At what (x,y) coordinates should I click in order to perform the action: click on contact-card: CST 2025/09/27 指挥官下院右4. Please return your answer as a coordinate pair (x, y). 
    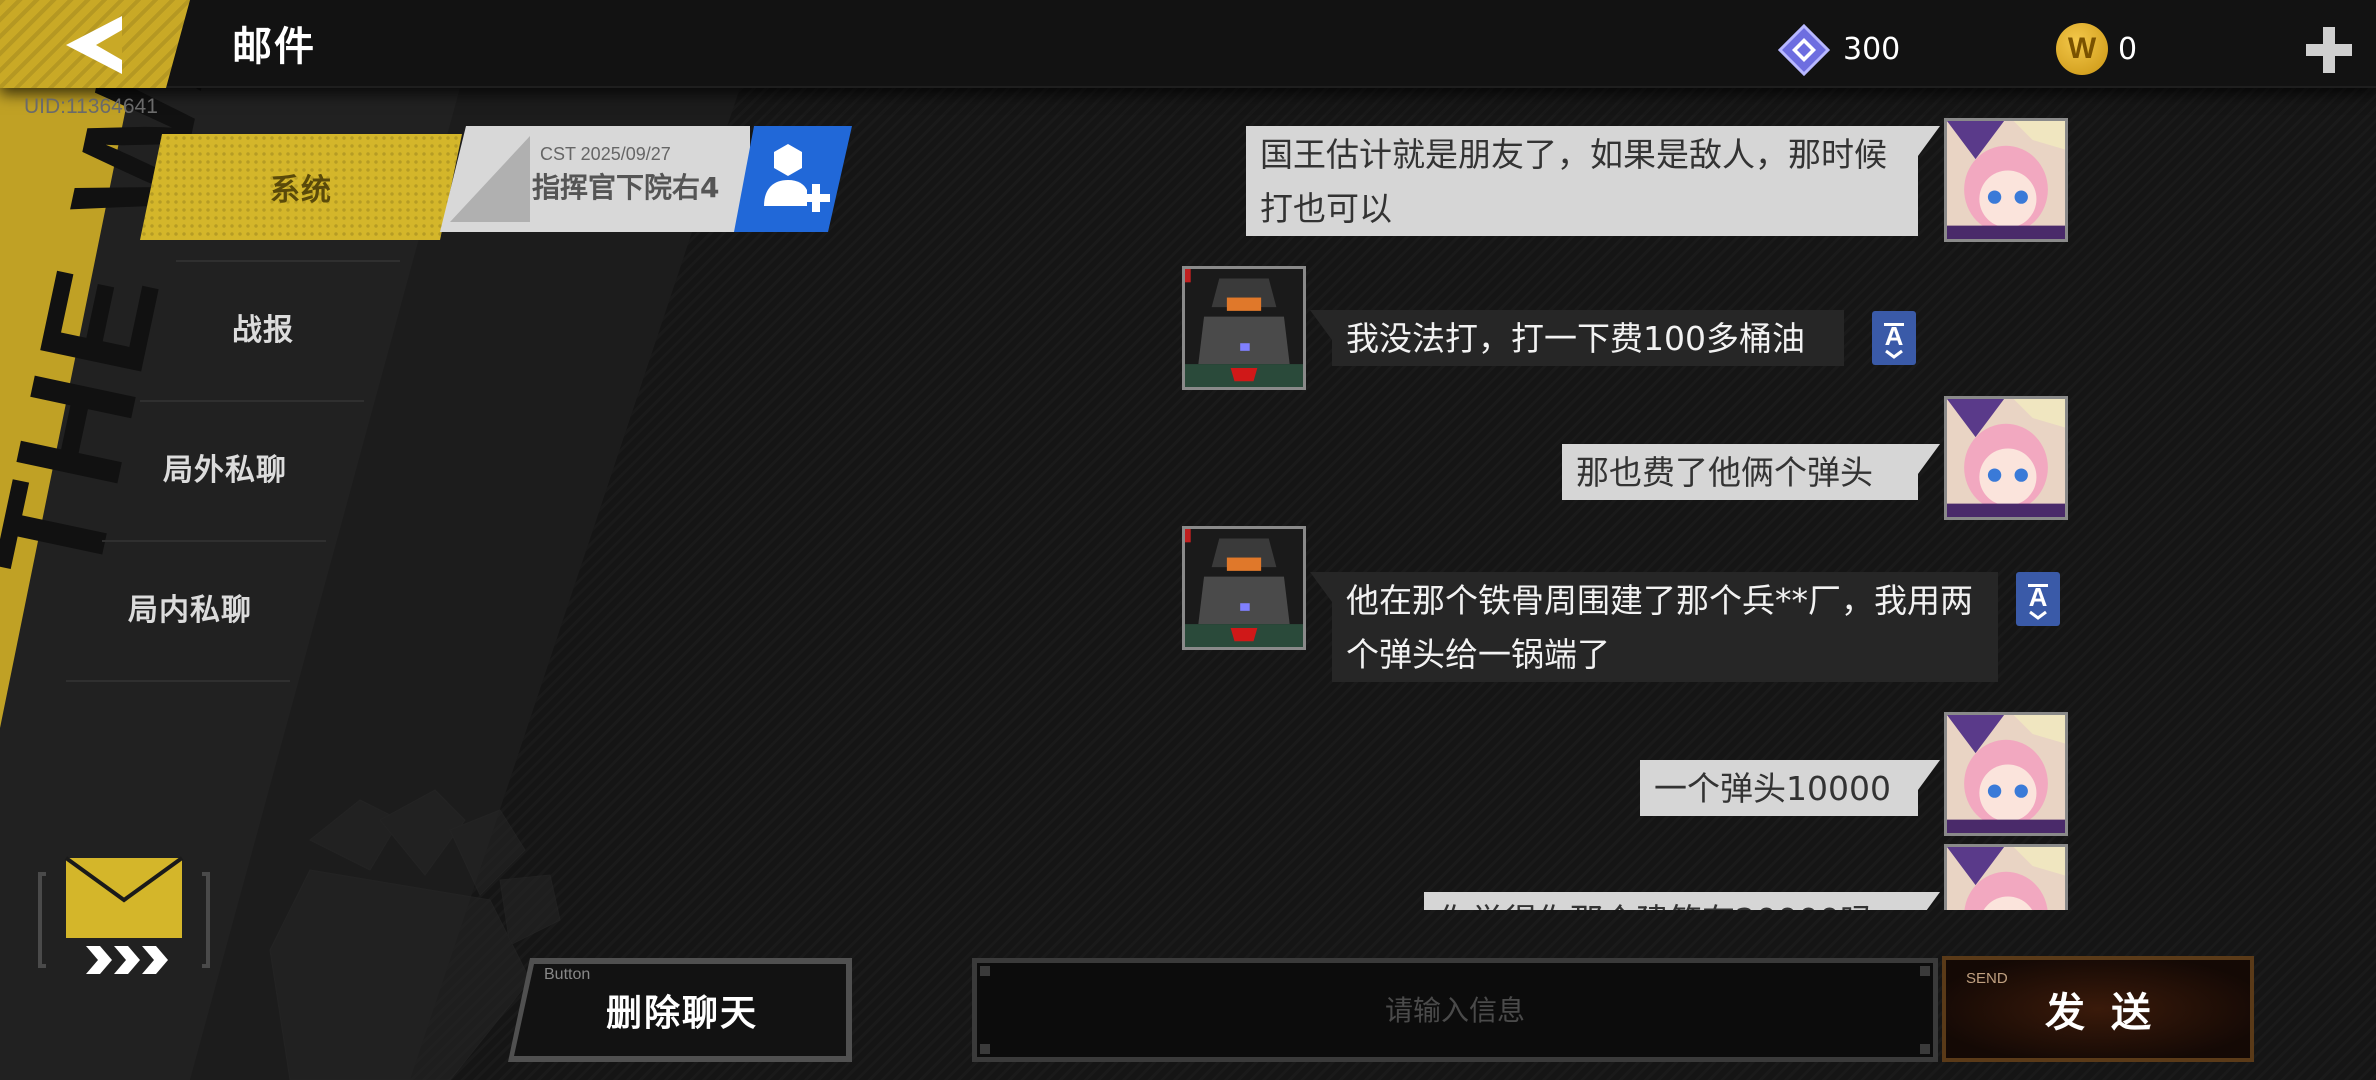
    Looking at the image, I should click on (646, 179).